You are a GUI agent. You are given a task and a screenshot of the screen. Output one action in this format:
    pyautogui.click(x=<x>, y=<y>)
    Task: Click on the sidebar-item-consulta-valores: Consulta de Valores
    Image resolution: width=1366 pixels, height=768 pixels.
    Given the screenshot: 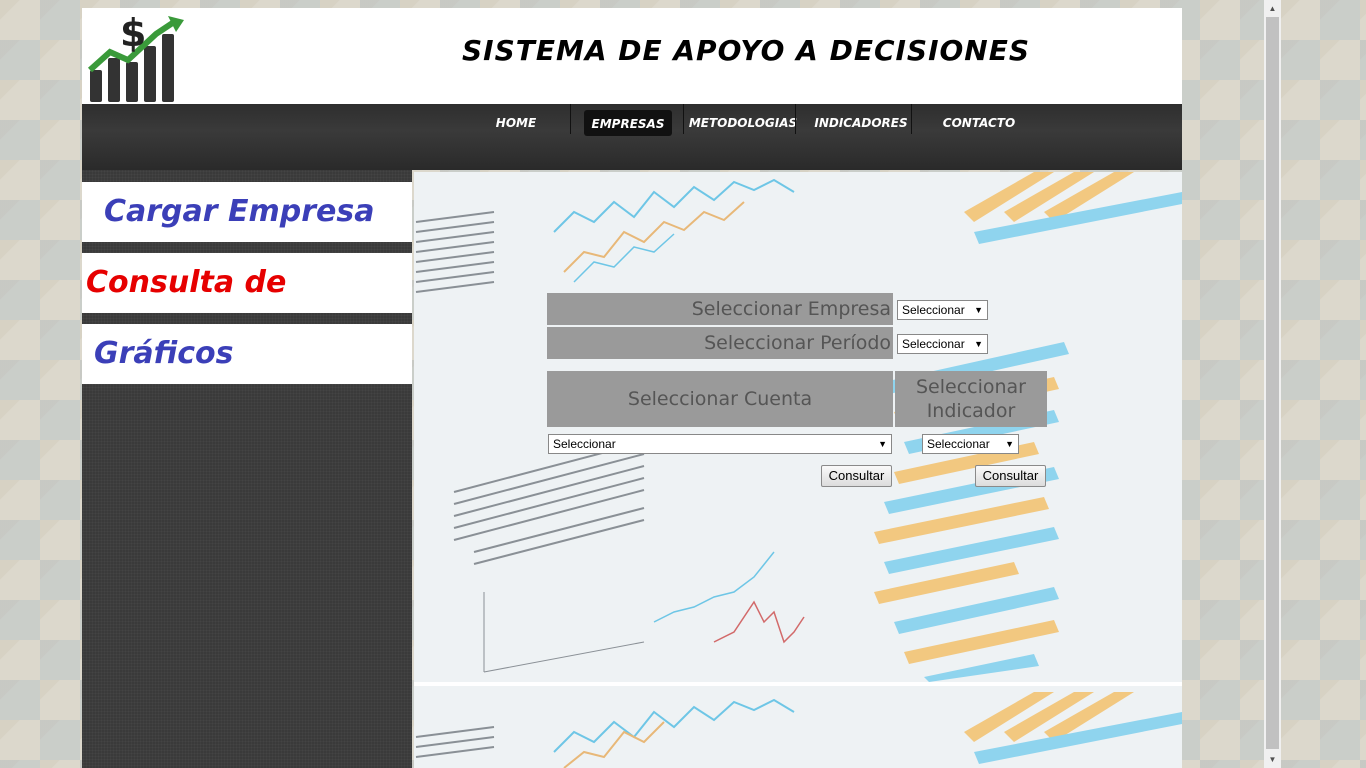 What is the action you would take?
    pyautogui.click(x=247, y=306)
    